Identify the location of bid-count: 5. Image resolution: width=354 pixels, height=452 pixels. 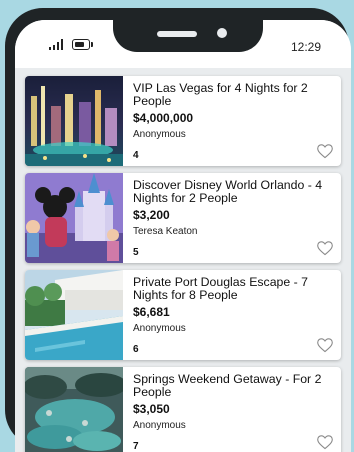
(136, 252).